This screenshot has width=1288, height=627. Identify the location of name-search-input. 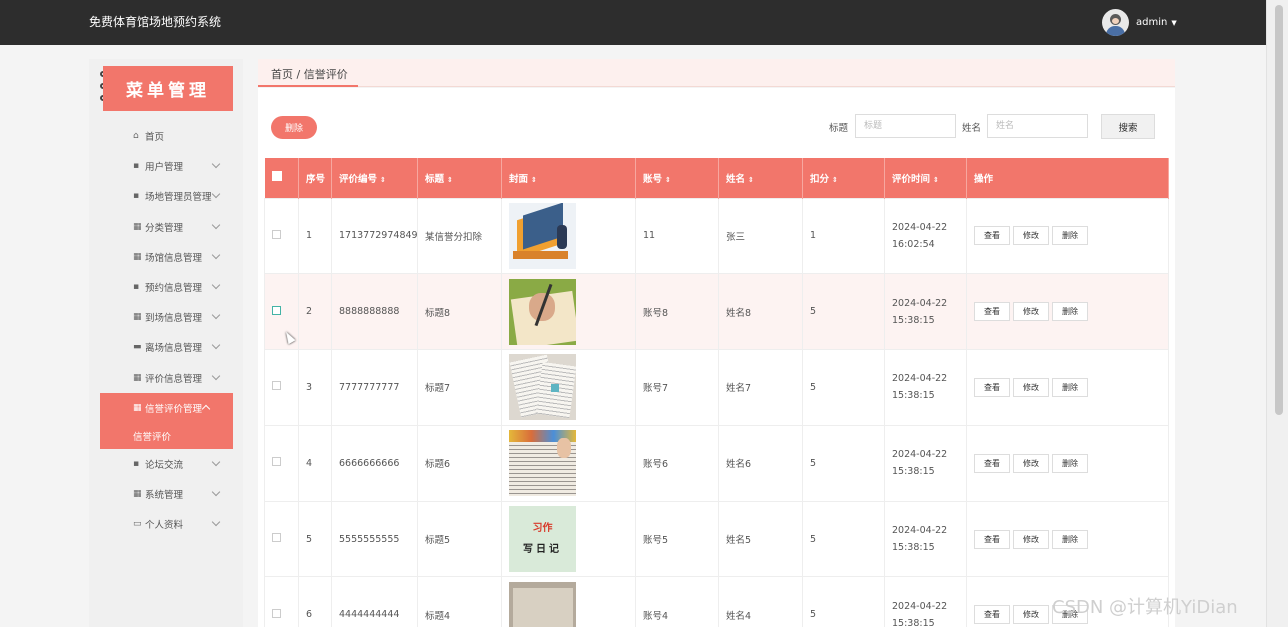
(1037, 126).